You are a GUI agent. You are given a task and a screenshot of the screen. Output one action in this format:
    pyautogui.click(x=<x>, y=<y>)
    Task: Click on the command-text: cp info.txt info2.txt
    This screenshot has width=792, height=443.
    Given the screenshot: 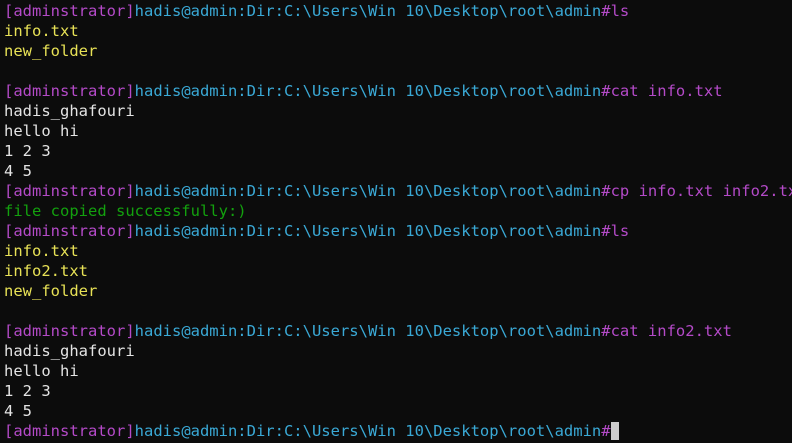 What is the action you would take?
    pyautogui.click(x=701, y=191)
    